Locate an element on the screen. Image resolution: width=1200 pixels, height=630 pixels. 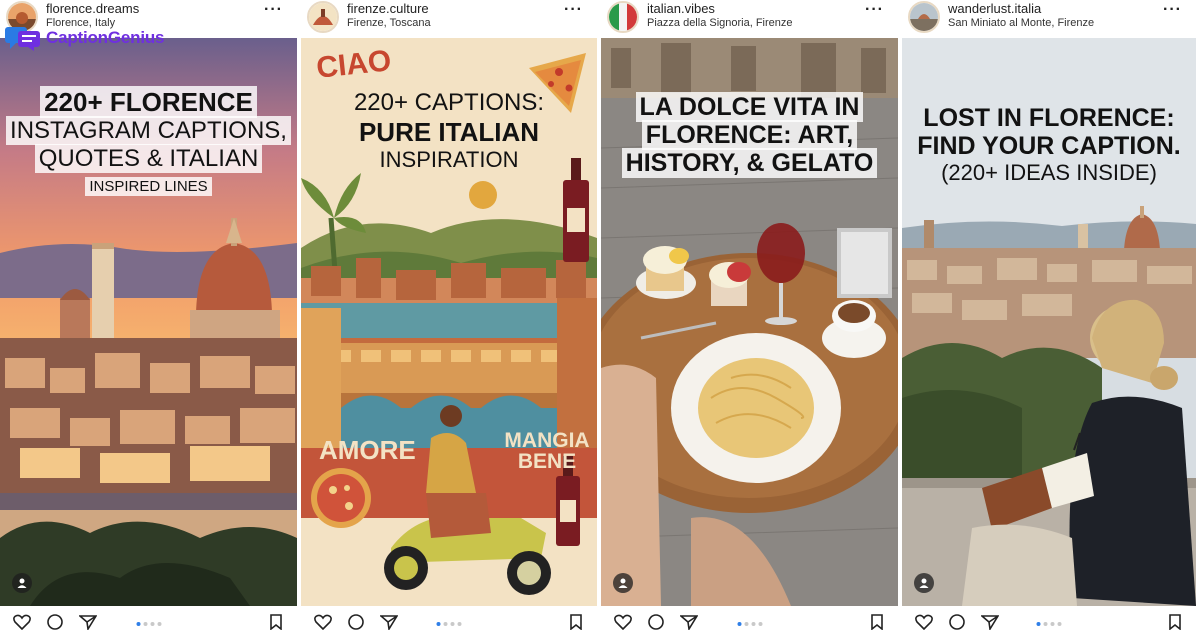
location: San Miniato al Monte, Firenze is located at coordinates (1021, 23).